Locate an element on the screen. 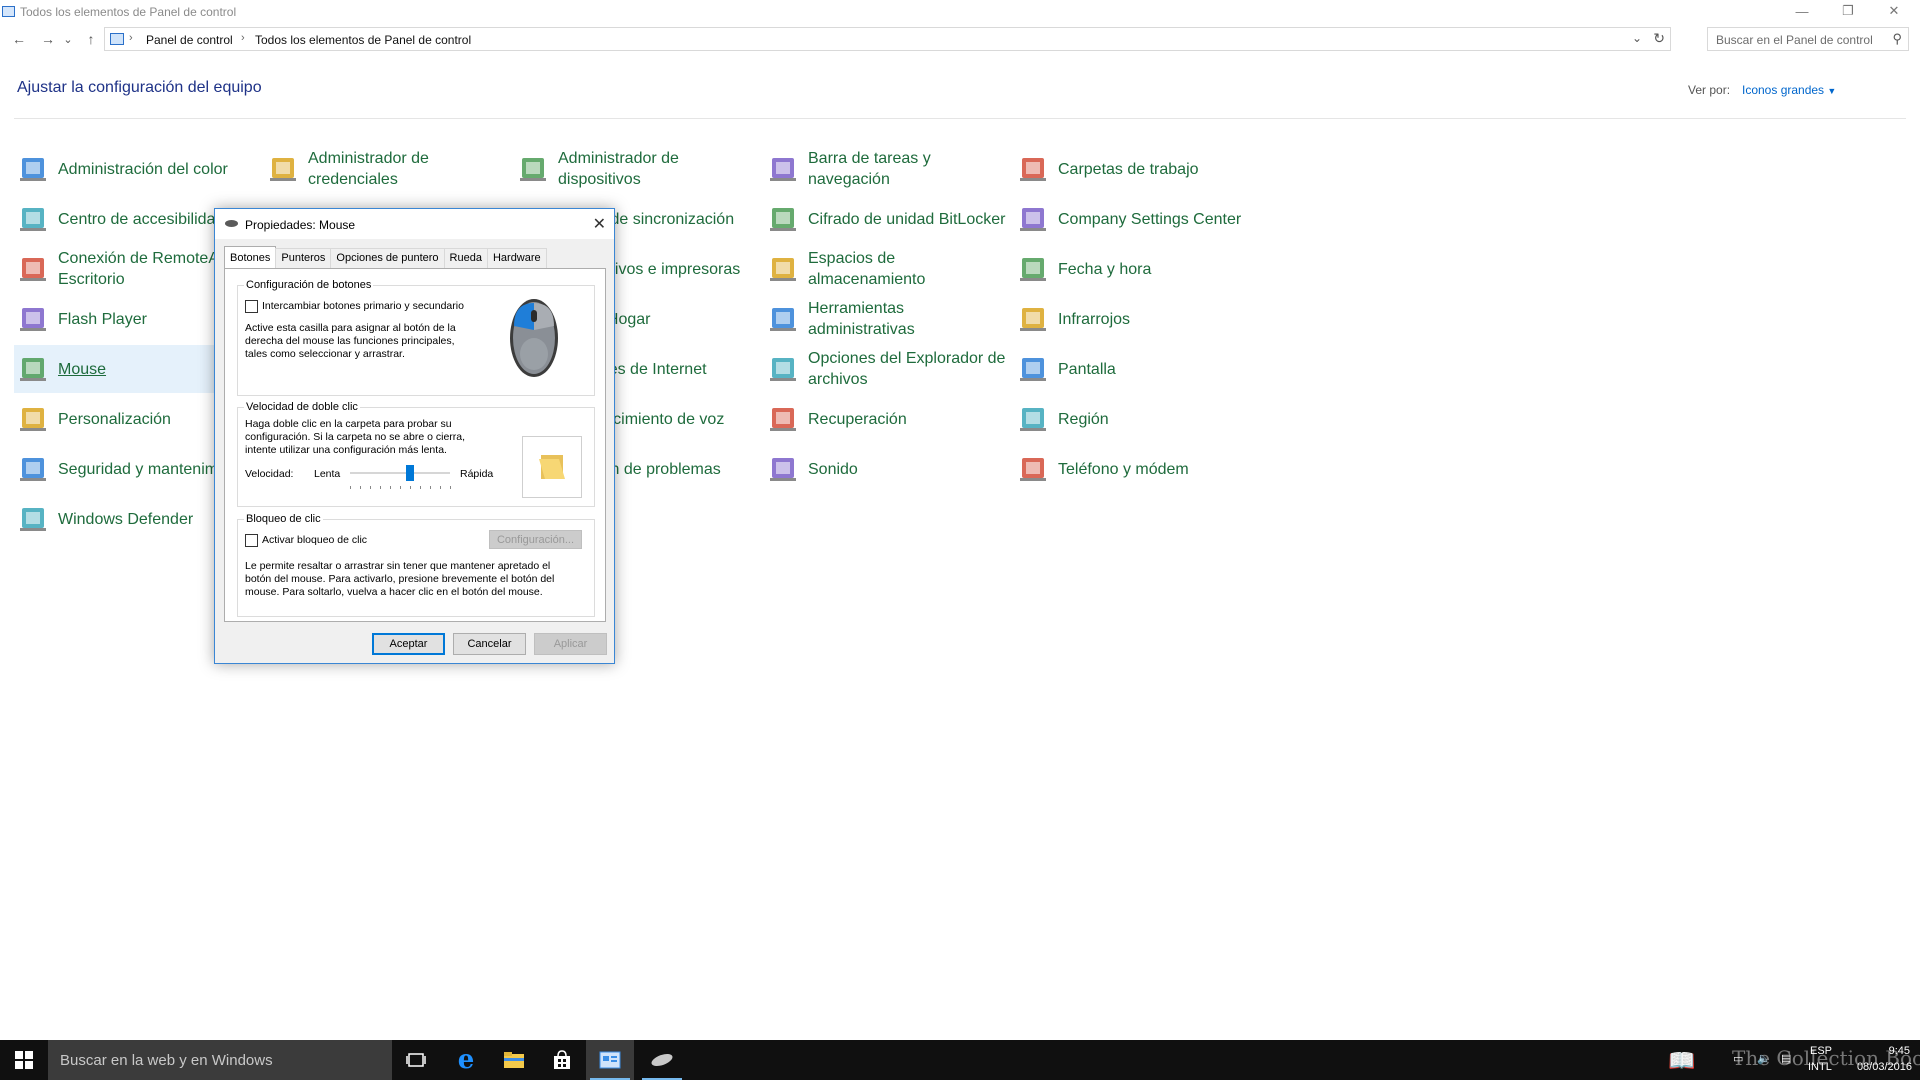 The width and height of the screenshot is (1920, 1080). control-panel-item: Región is located at coordinates (1134, 419).